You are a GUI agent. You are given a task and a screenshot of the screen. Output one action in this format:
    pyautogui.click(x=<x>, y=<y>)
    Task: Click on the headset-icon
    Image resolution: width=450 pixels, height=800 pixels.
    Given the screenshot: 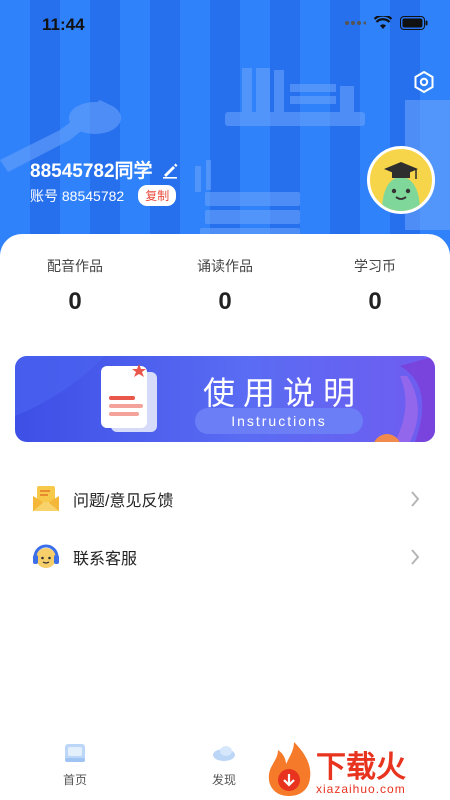 What is the action you would take?
    pyautogui.click(x=46, y=557)
    